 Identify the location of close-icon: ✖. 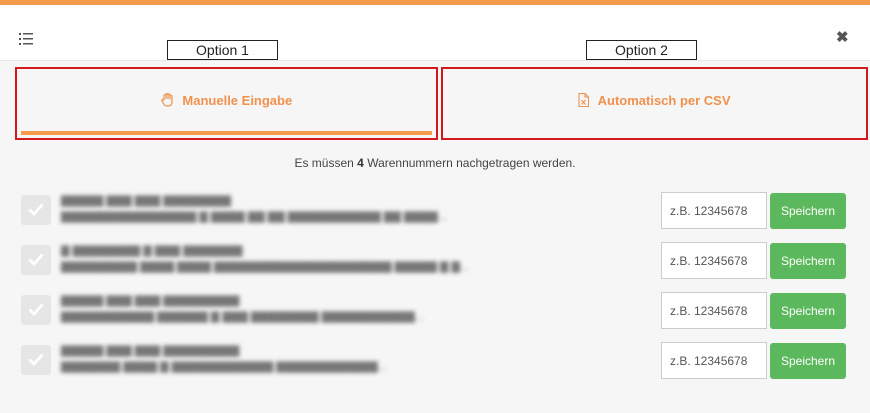
(842, 37).